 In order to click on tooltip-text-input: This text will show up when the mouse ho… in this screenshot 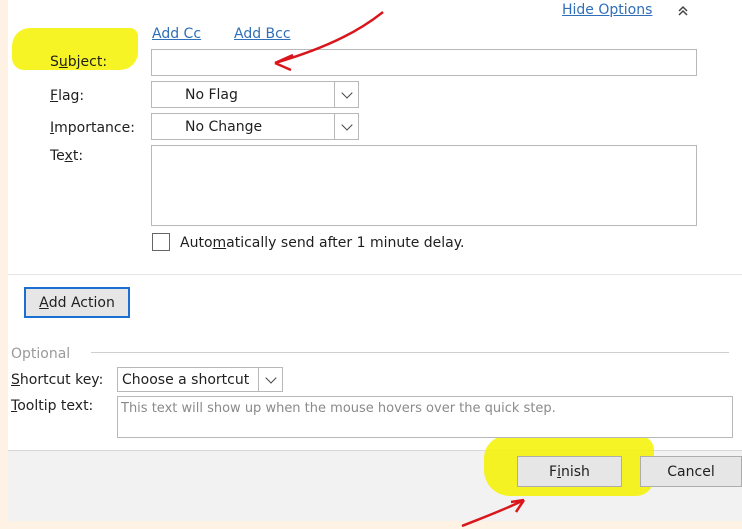, I will do `click(425, 417)`.